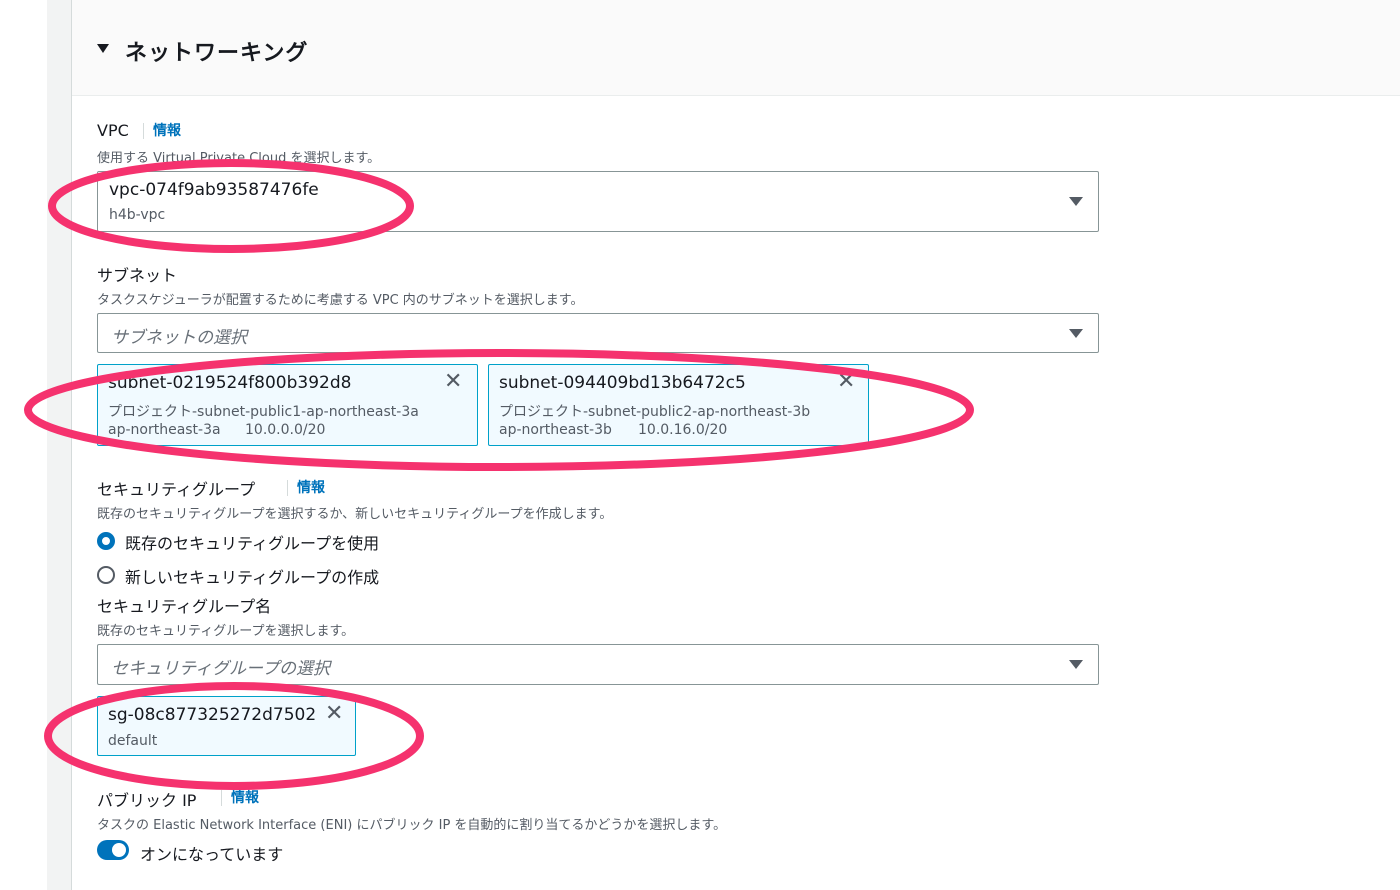  I want to click on vpc-selected-id: vpc-074f9ab93587476fe, so click(214, 190).